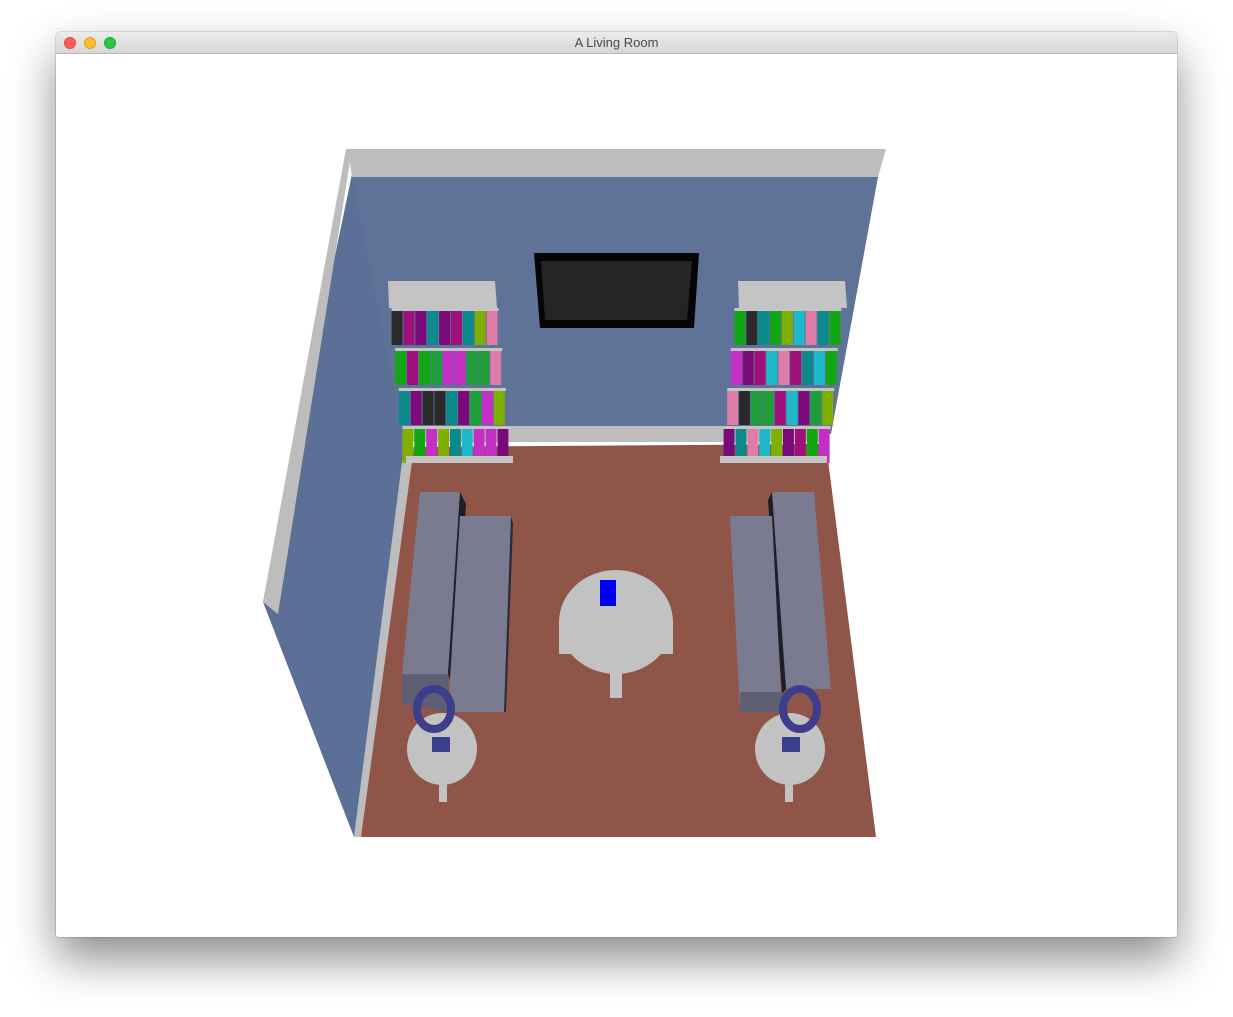  I want to click on window-title: A Living Room, so click(616, 42).